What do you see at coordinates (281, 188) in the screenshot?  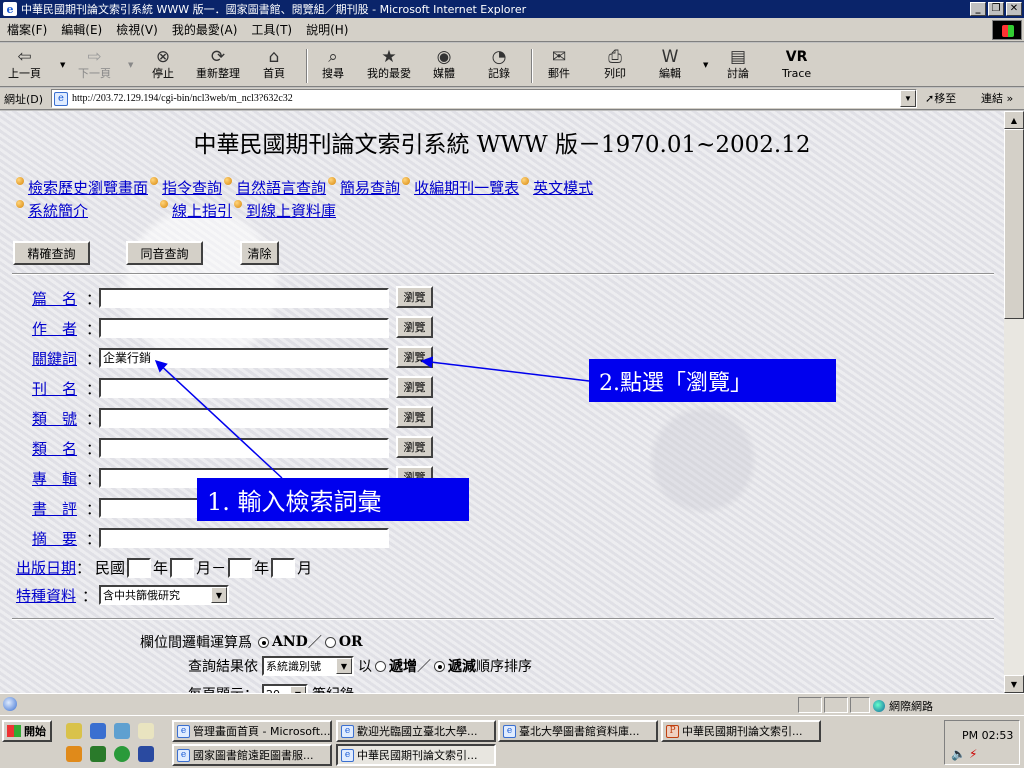 I see `nav-link-natural-language: 自然語言查詢` at bounding box center [281, 188].